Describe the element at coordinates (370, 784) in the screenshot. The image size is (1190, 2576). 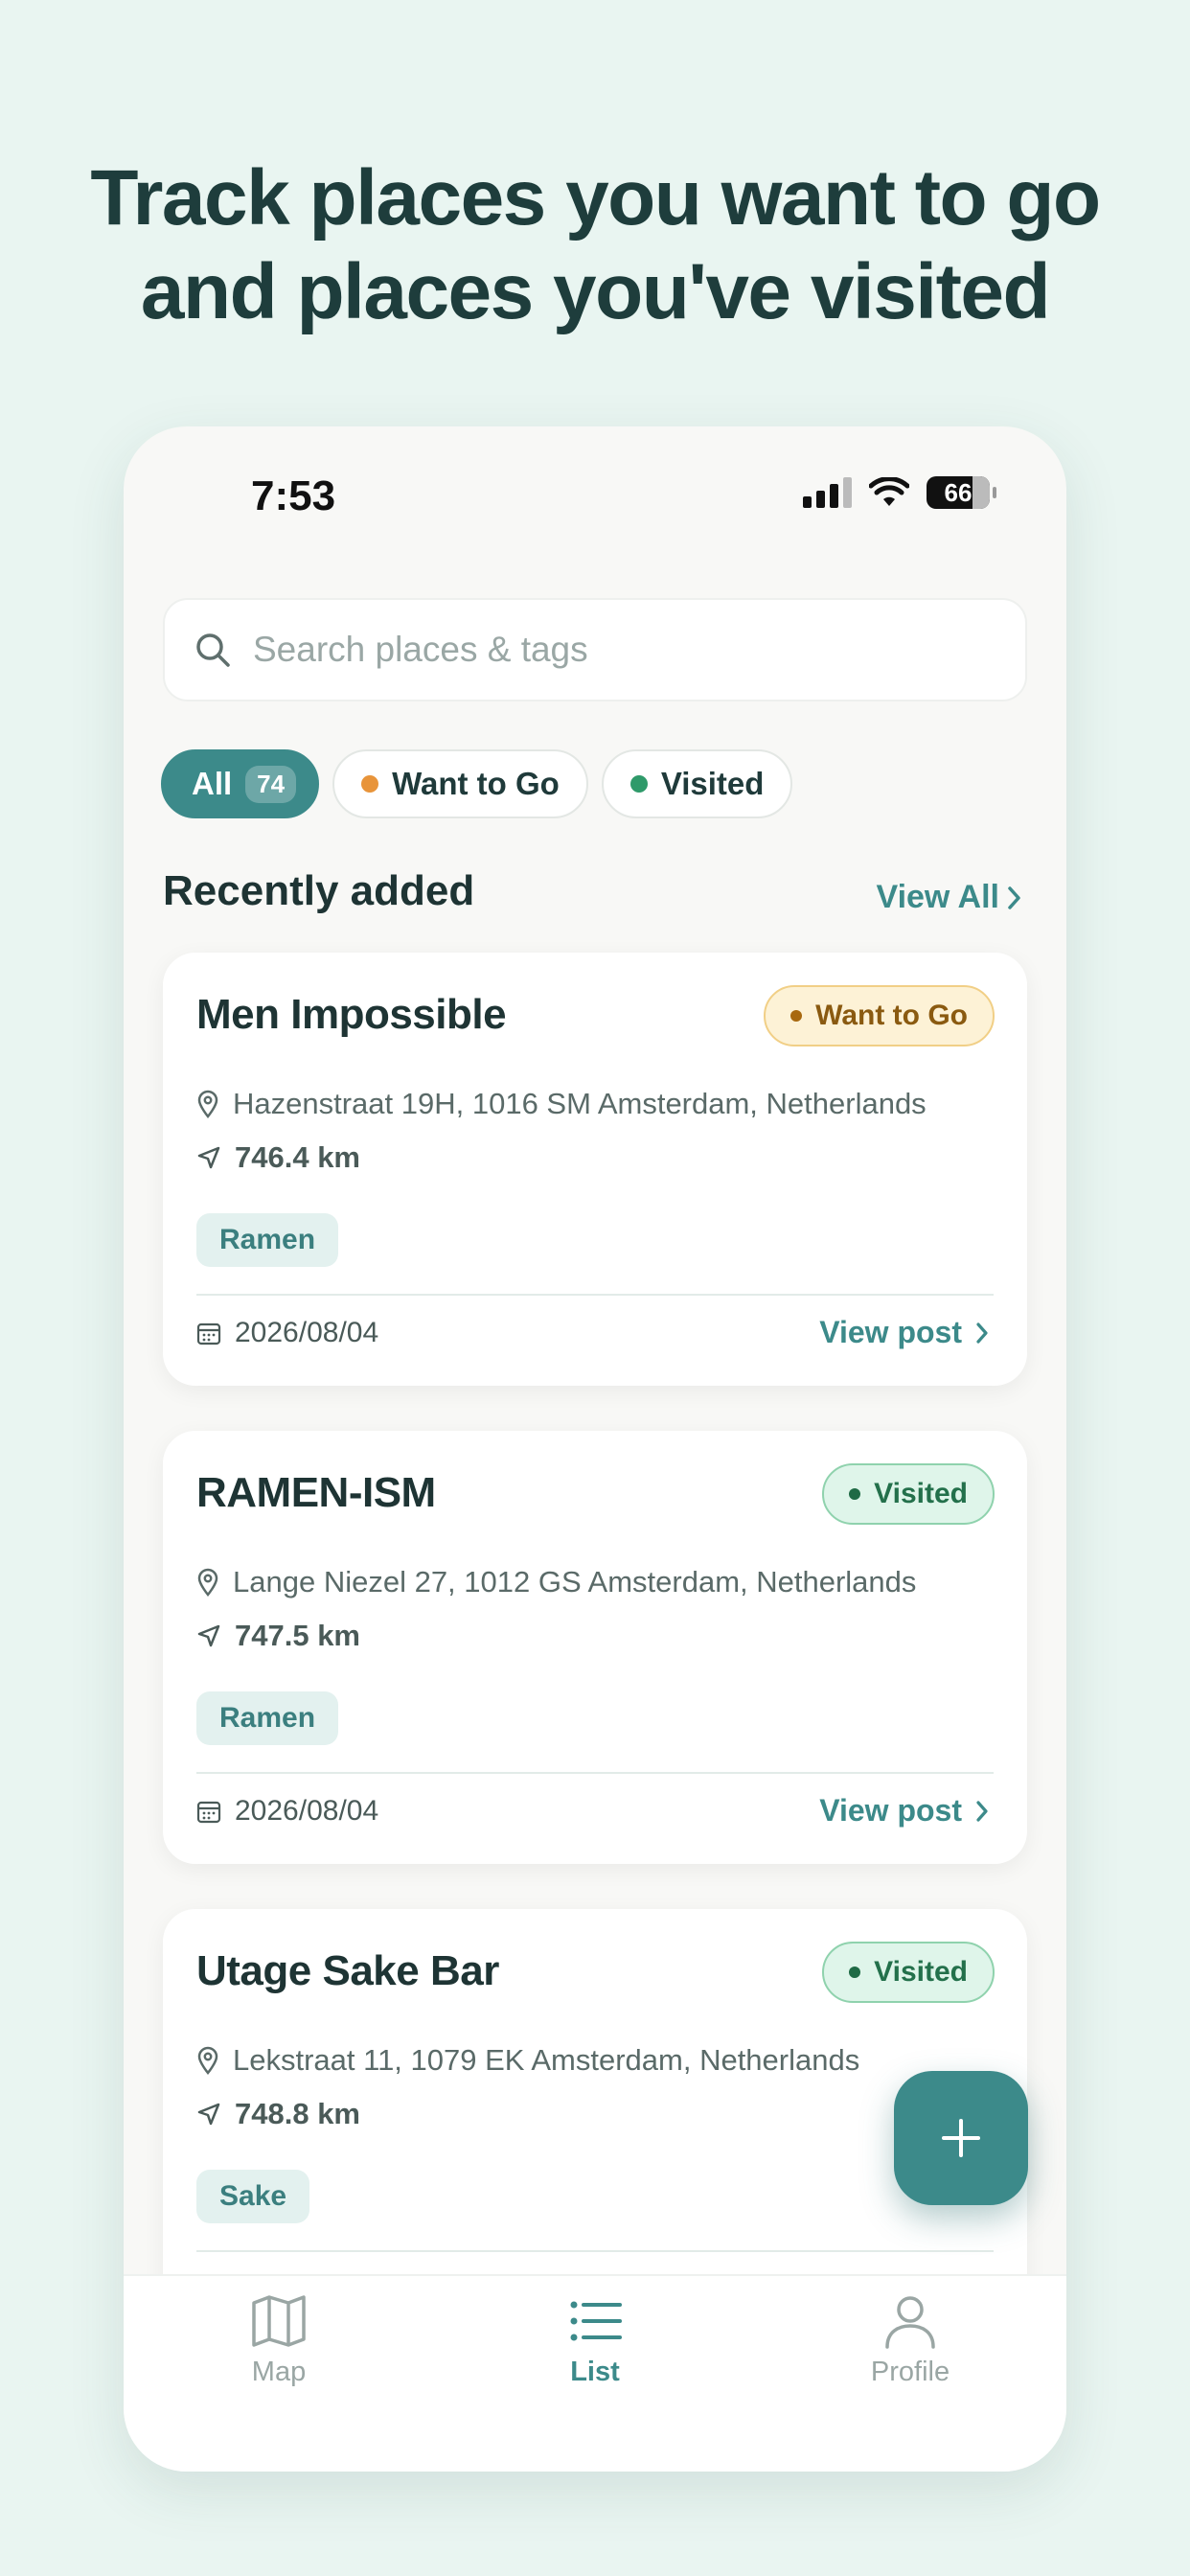
I see `want-to-go-dot` at that location.